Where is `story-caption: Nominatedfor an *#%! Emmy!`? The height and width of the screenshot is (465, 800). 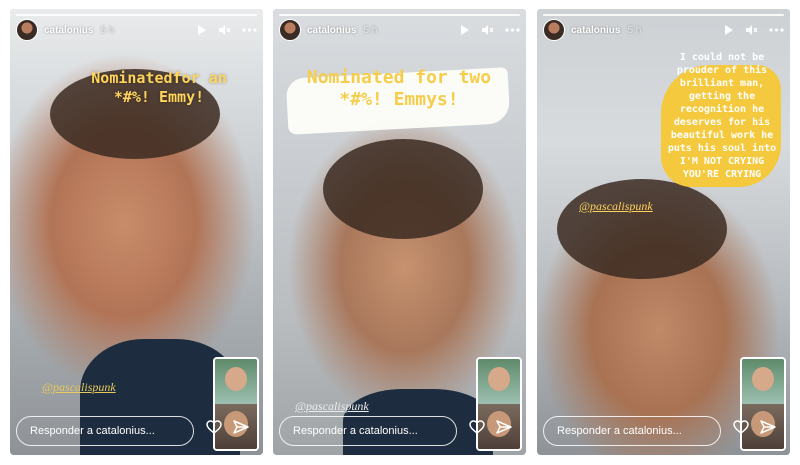 story-caption: Nominatedfor an *#%! Emmy! is located at coordinates (159, 87).